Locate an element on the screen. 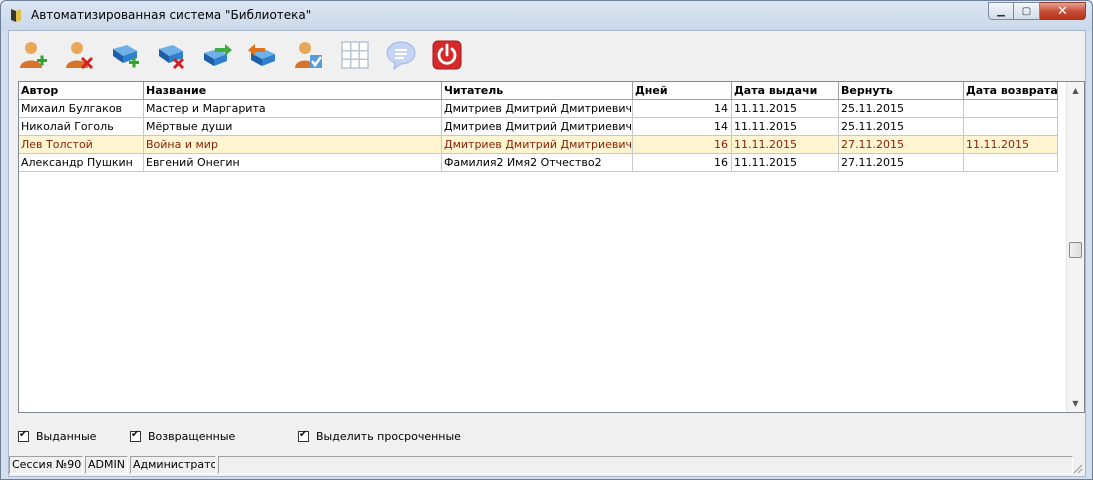 The width and height of the screenshot is (1093, 480). returned-checkbox: Возвращенные is located at coordinates (183, 436).